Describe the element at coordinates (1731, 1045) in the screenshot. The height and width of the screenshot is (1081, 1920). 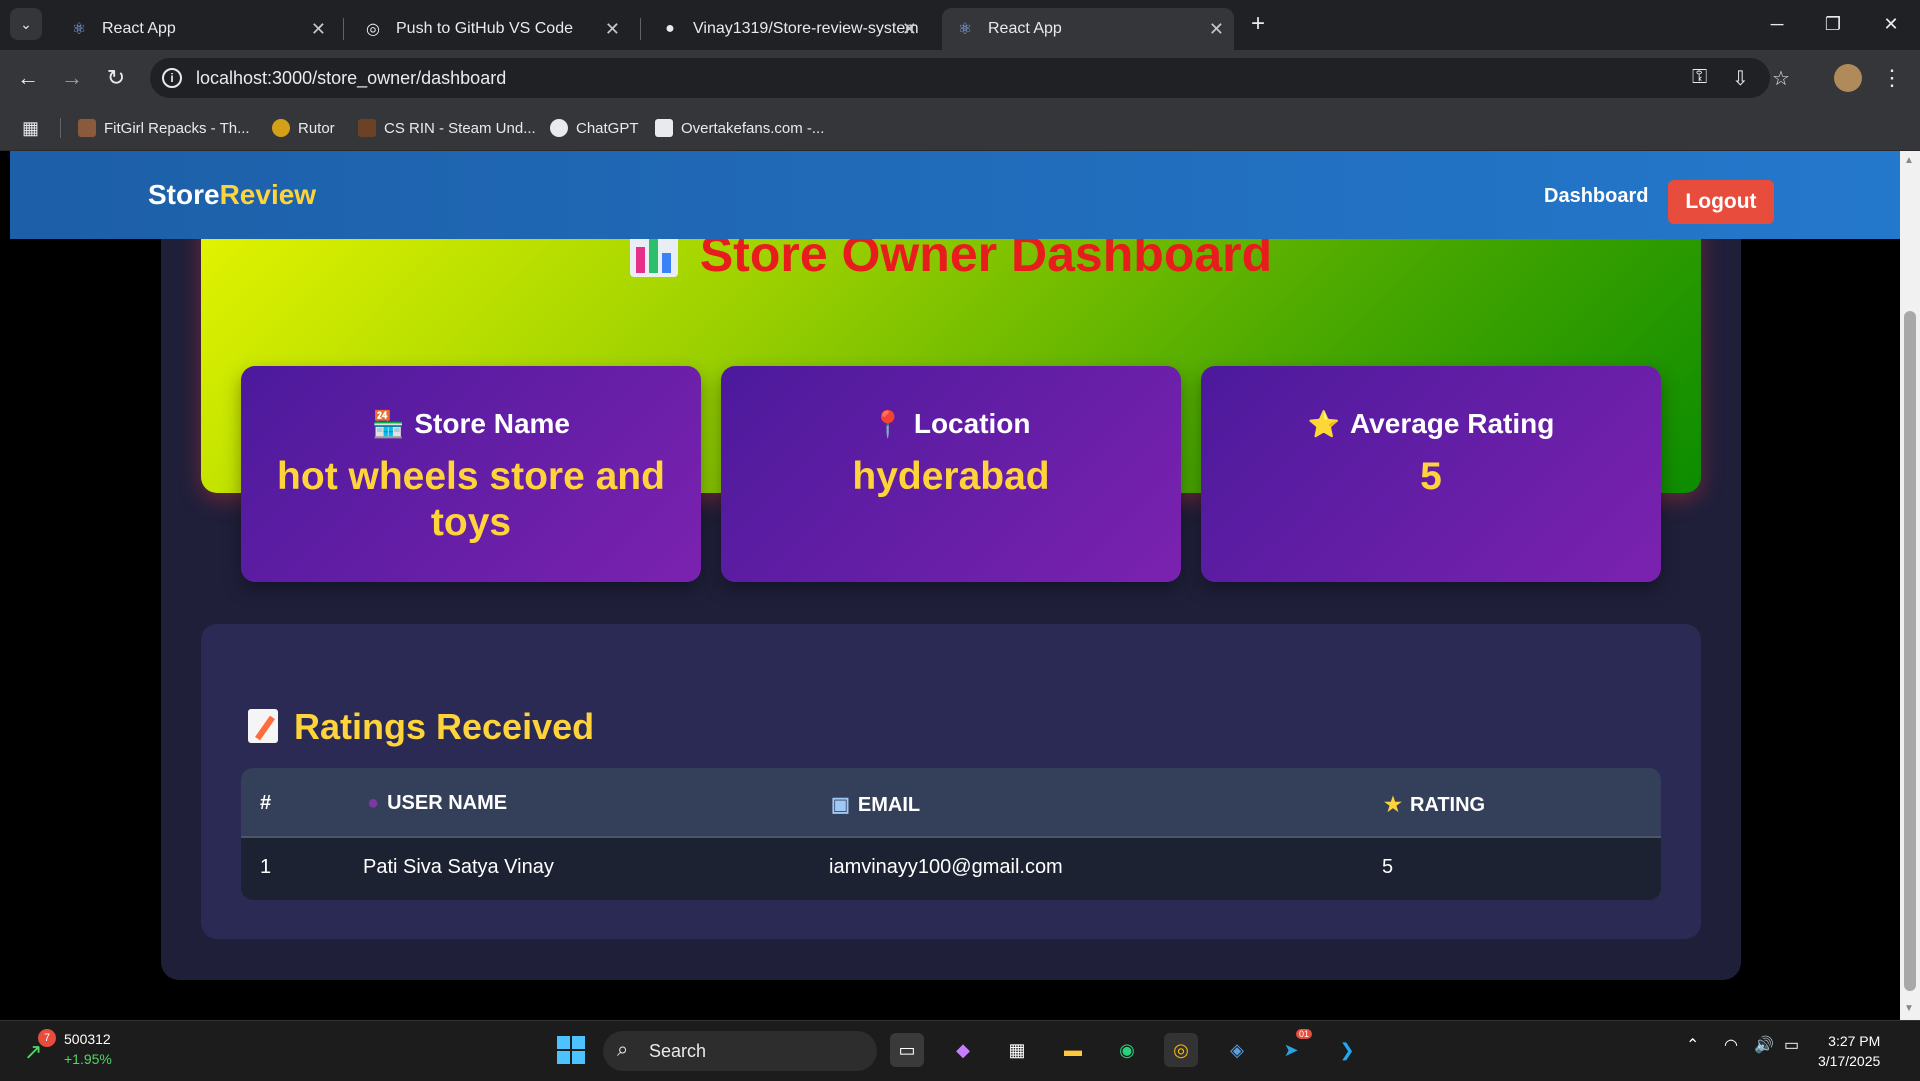
I see `wifi-icon: ◠` at that location.